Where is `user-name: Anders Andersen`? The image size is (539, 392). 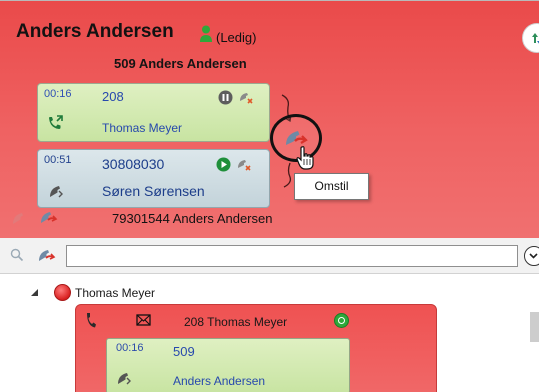 user-name: Anders Andersen is located at coordinates (95, 31).